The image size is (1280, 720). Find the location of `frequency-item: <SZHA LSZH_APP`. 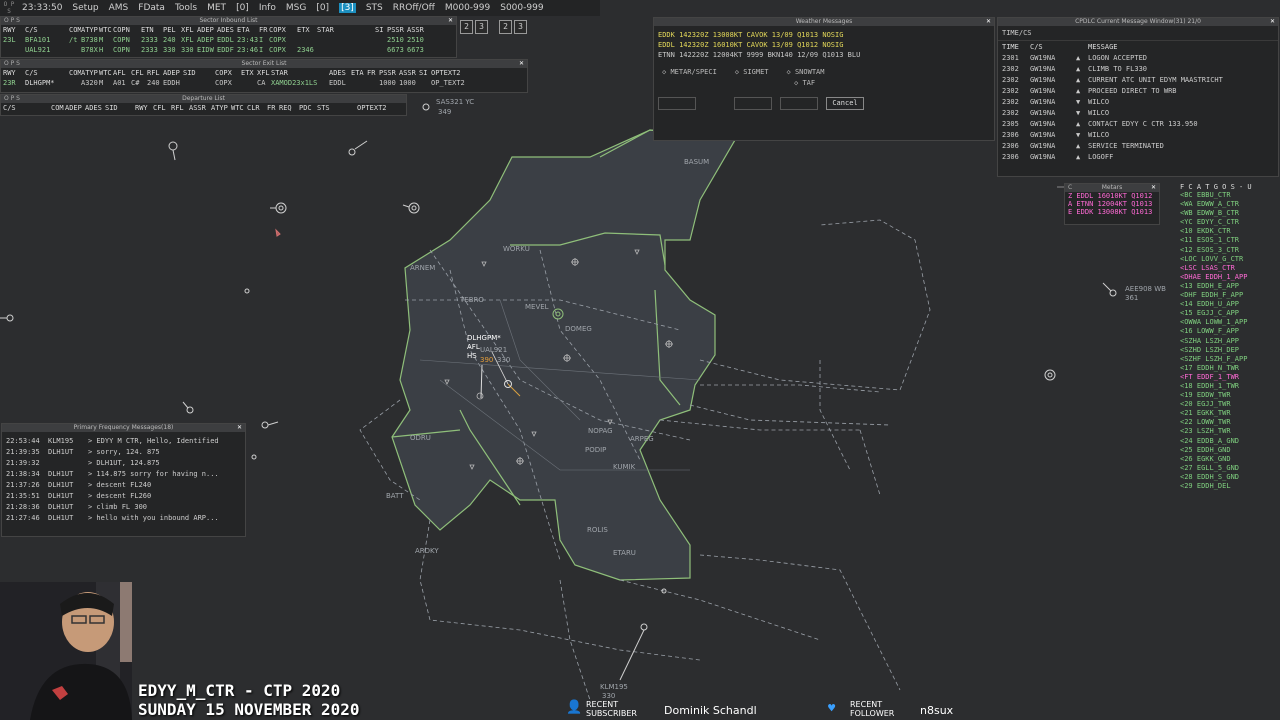

frequency-item: <SZHA LSZH_APP is located at coordinates (1230, 341).